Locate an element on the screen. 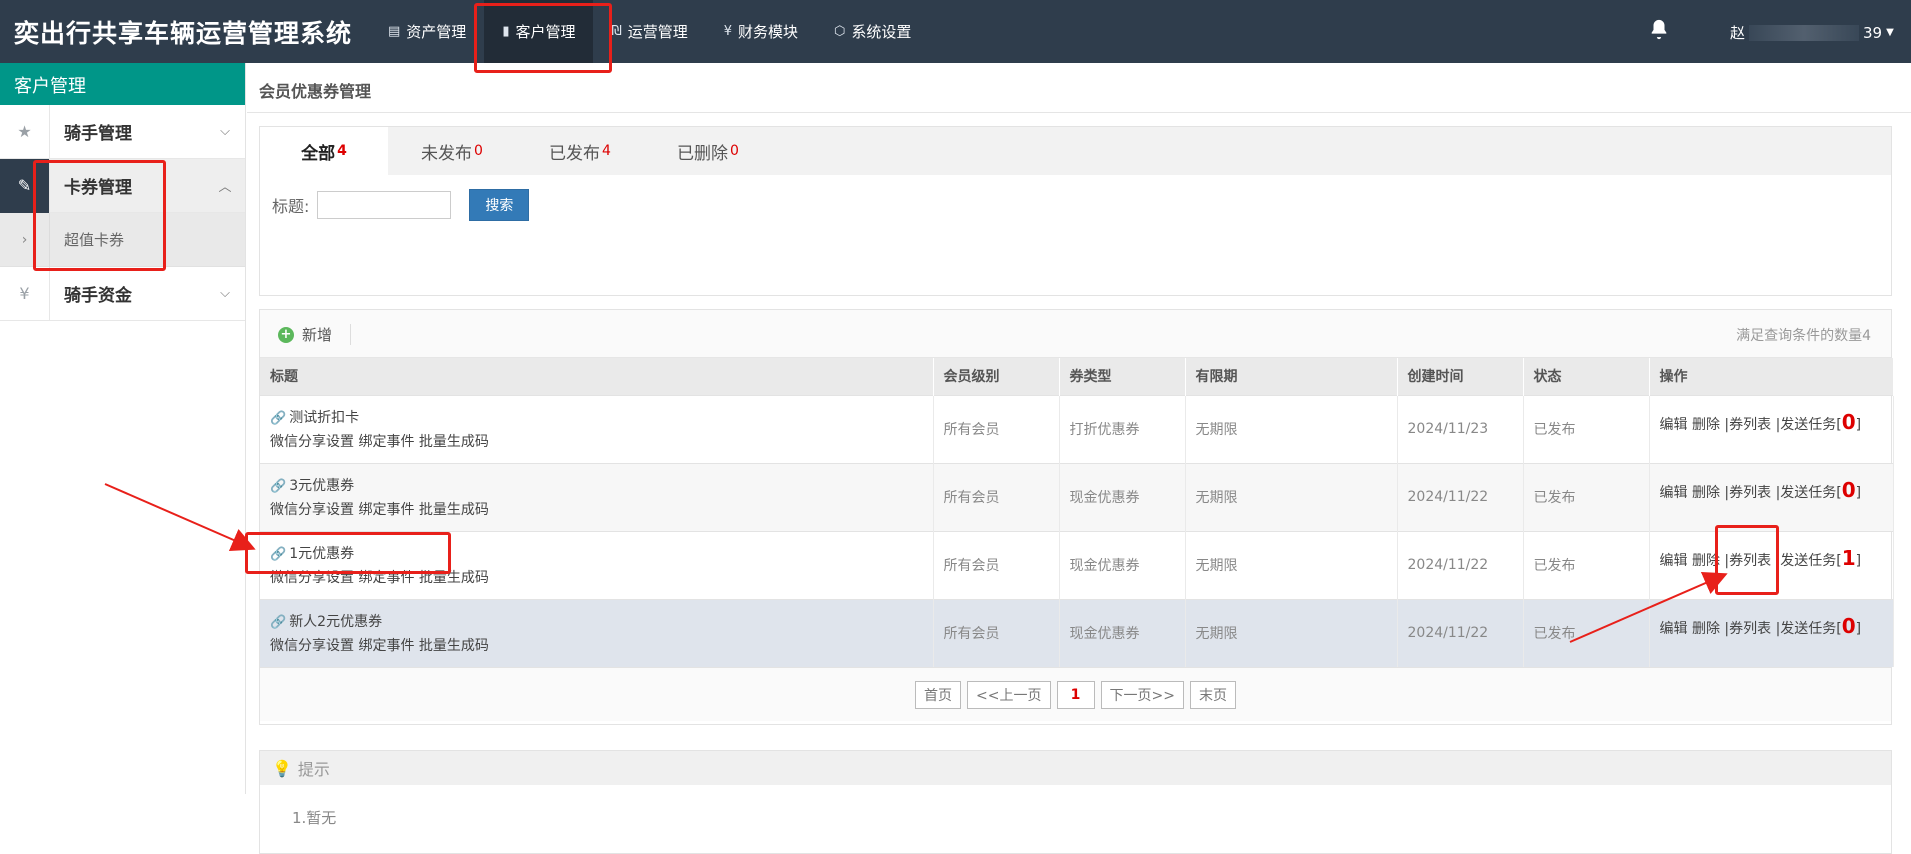 This screenshot has width=1911, height=854. next-page-button: 下一页>> is located at coordinates (1142, 694).